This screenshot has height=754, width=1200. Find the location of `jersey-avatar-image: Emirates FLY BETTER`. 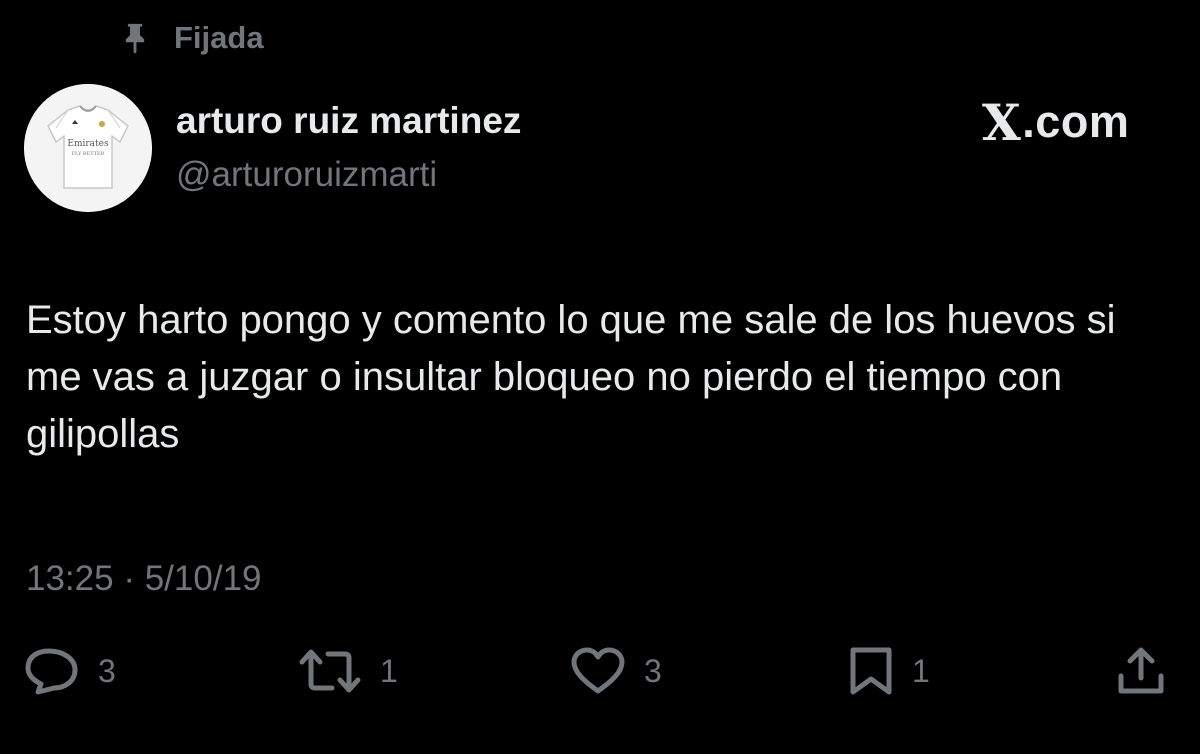

jersey-avatar-image: Emirates FLY BETTER is located at coordinates (88, 148).